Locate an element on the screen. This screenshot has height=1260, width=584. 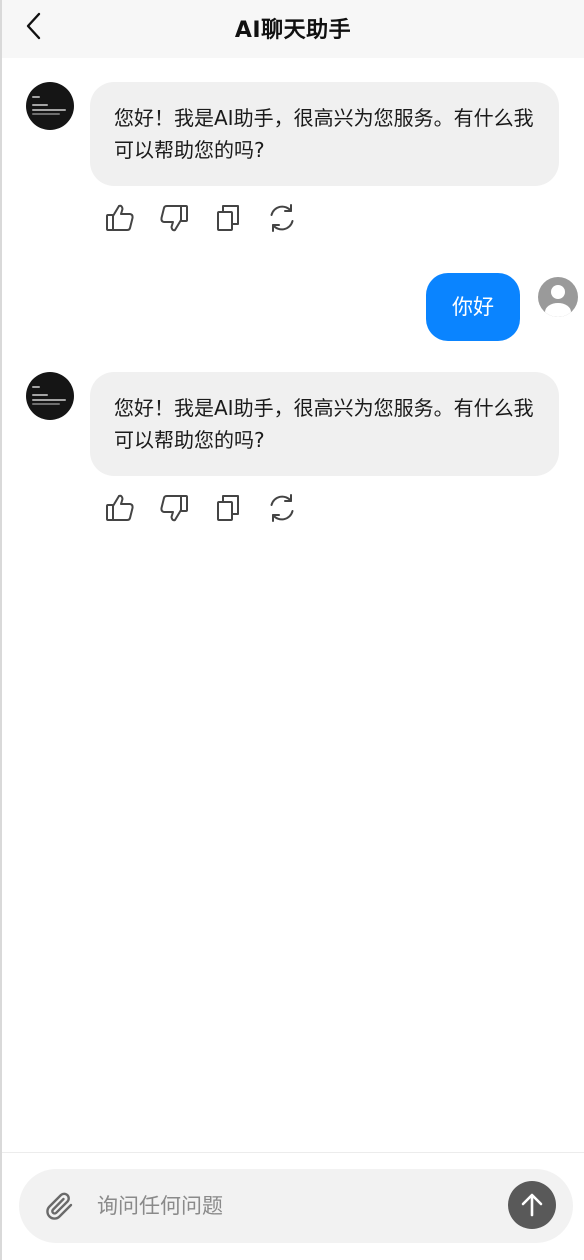
user-message-bubble: 你好 is located at coordinates (473, 307).